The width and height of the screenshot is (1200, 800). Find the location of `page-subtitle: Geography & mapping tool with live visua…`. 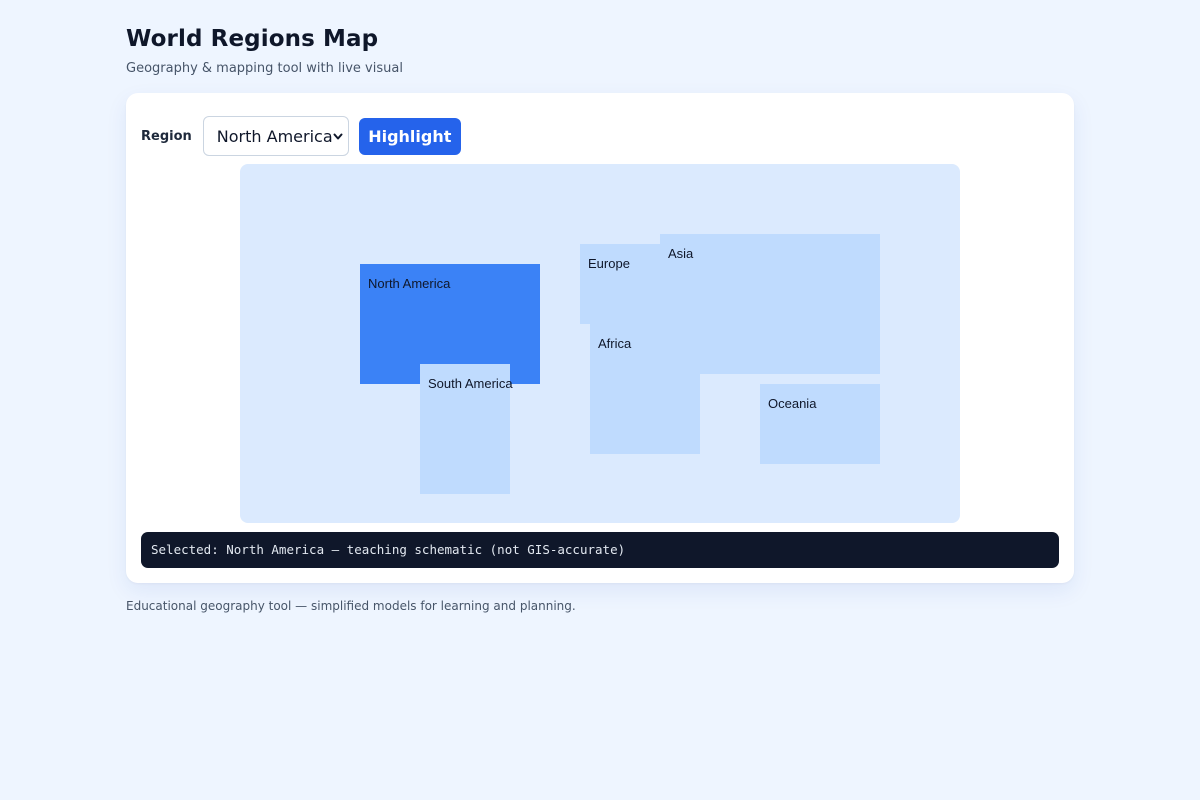

page-subtitle: Geography & mapping tool with live visua… is located at coordinates (264, 68).